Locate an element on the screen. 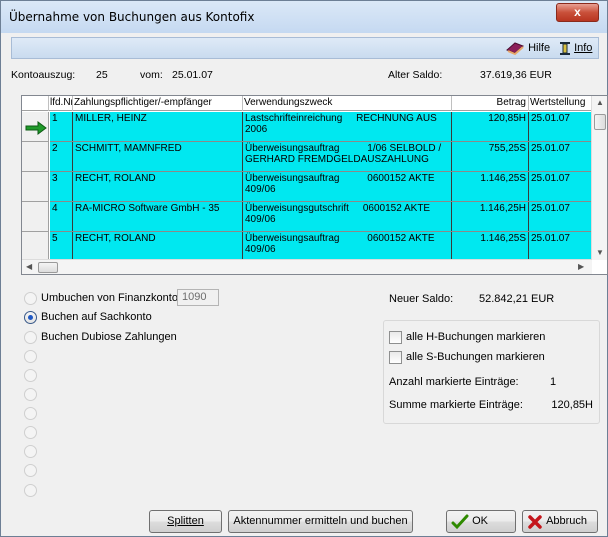 The width and height of the screenshot is (608, 537). col-nr: lfd.Nr. is located at coordinates (61, 103).